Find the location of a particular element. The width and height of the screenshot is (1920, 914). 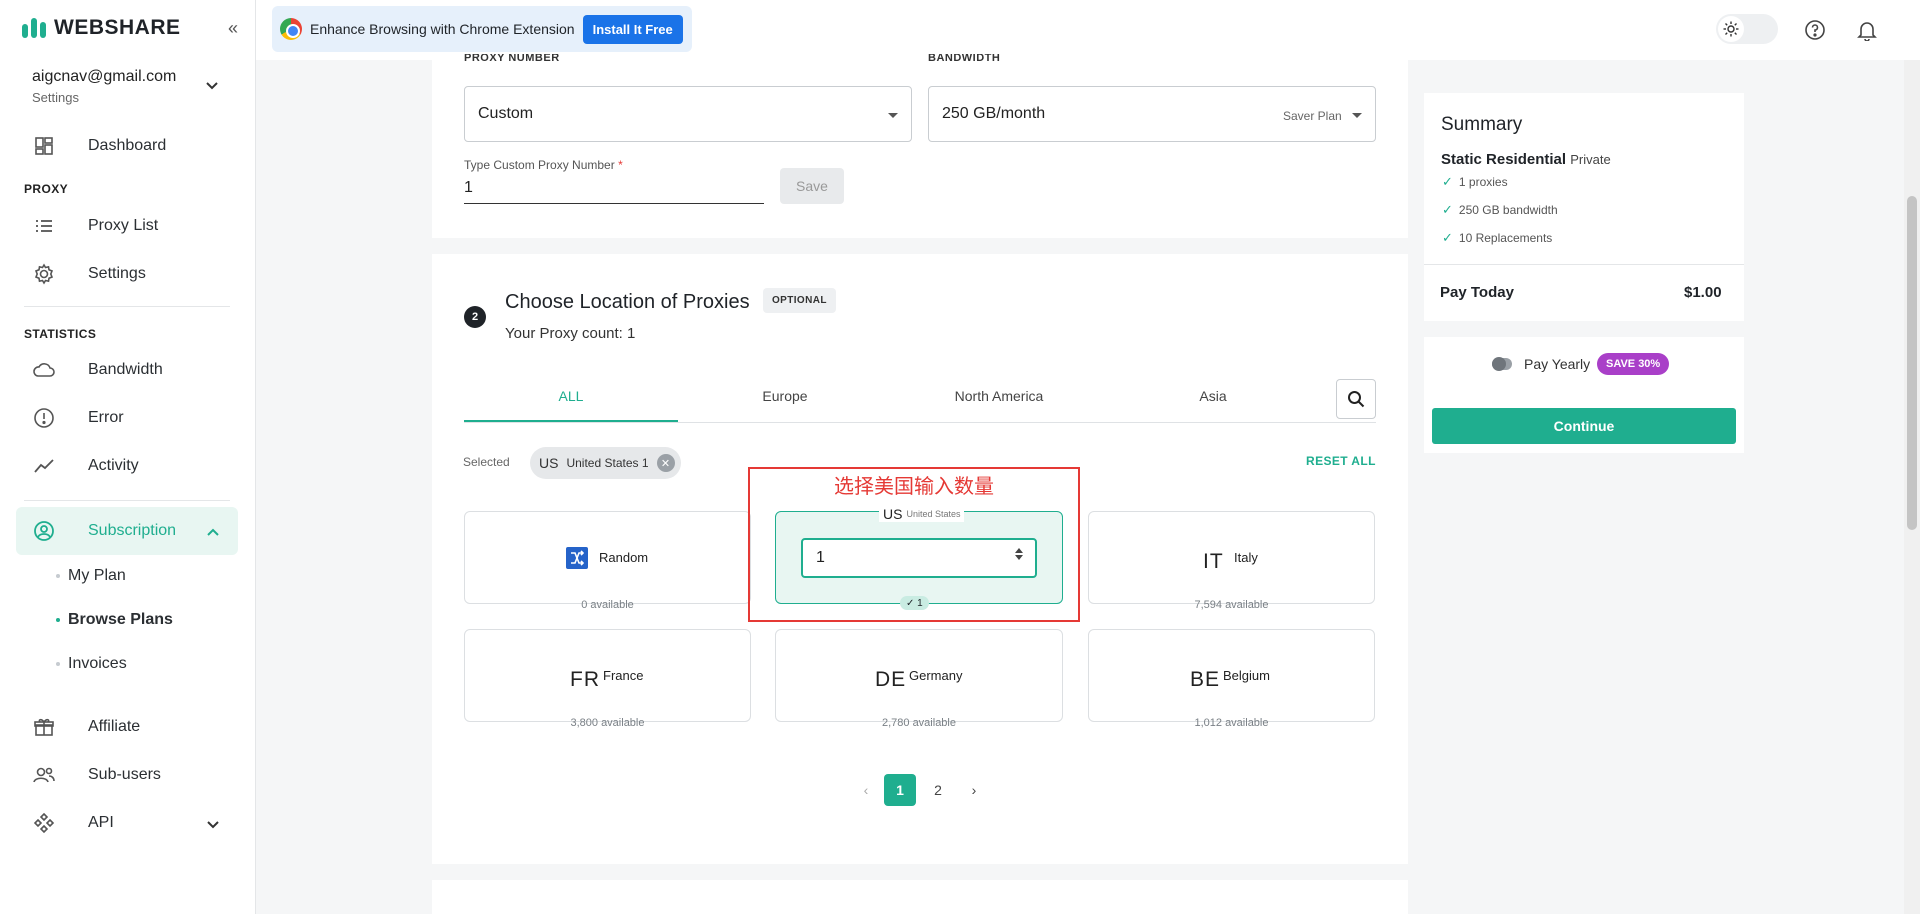

pay-yearly-toggle is located at coordinates (1502, 364).